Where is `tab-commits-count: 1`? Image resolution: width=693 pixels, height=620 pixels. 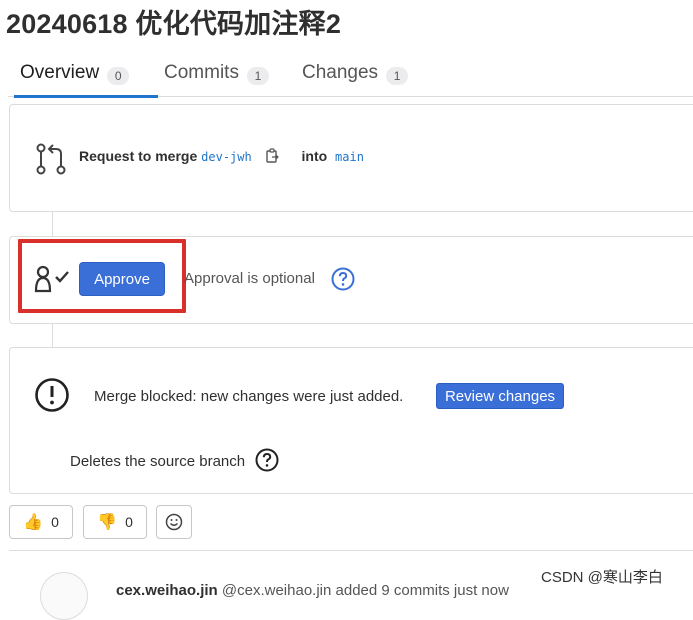 tab-commits-count: 1 is located at coordinates (257, 76).